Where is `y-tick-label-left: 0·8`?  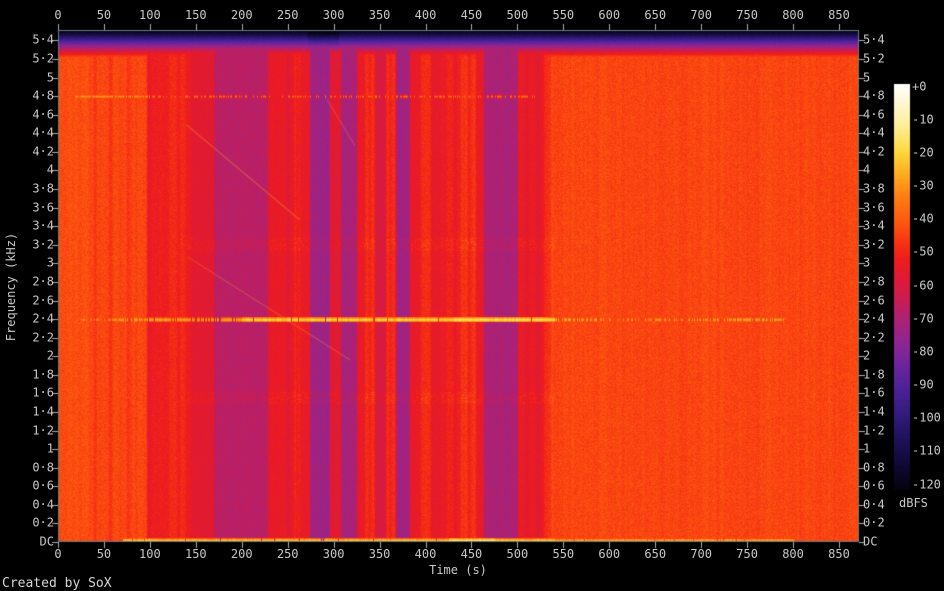 y-tick-label-left: 0·8 is located at coordinates (43, 467).